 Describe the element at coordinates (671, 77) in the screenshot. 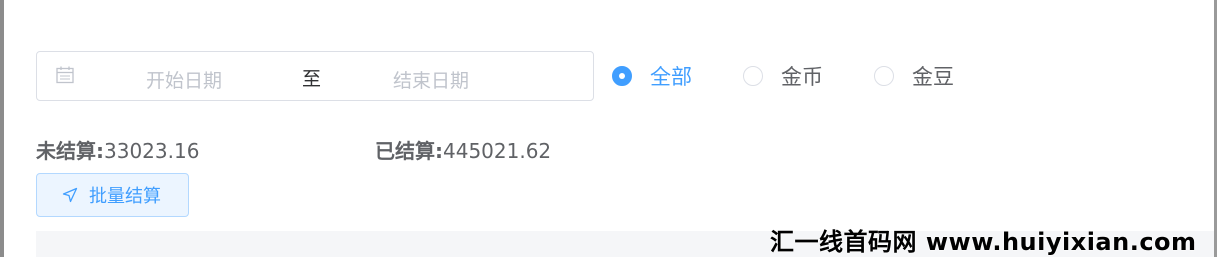

I see `radio-label-all: 全部` at that location.